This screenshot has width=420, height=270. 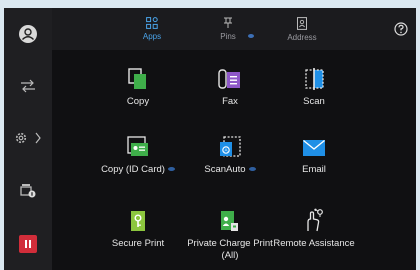 What do you see at coordinates (314, 101) in the screenshot?
I see `app-scan-label: Scan` at bounding box center [314, 101].